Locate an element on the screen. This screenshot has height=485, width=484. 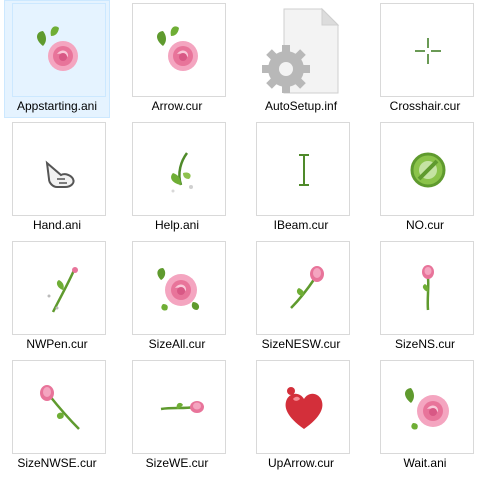
file-item-autosetup: AutoSetup.inf is located at coordinates (301, 59).